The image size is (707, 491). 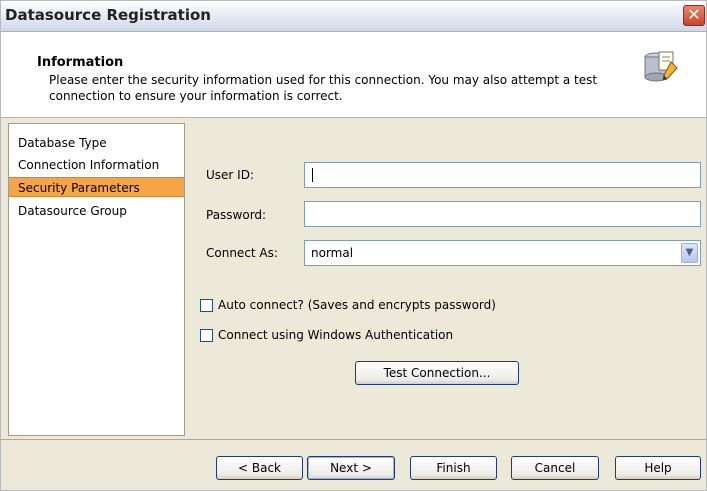 I want to click on close-icon: ✕, so click(x=694, y=14).